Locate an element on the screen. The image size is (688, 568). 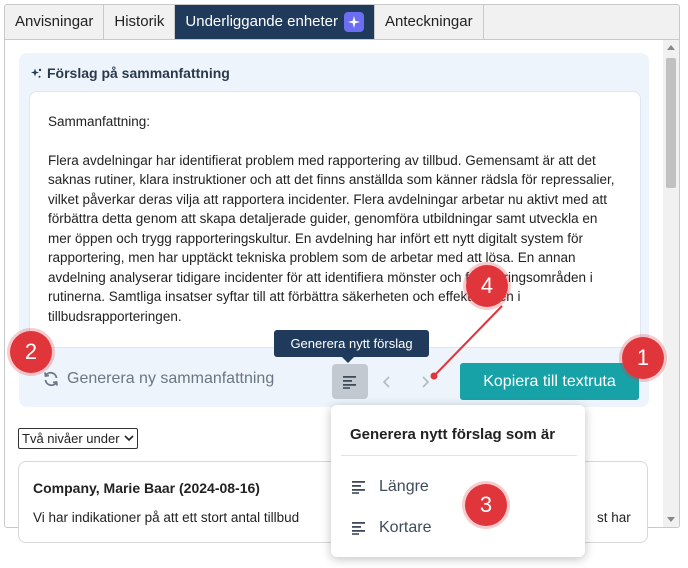
dropdown-item-longer: Längre is located at coordinates (390, 487).